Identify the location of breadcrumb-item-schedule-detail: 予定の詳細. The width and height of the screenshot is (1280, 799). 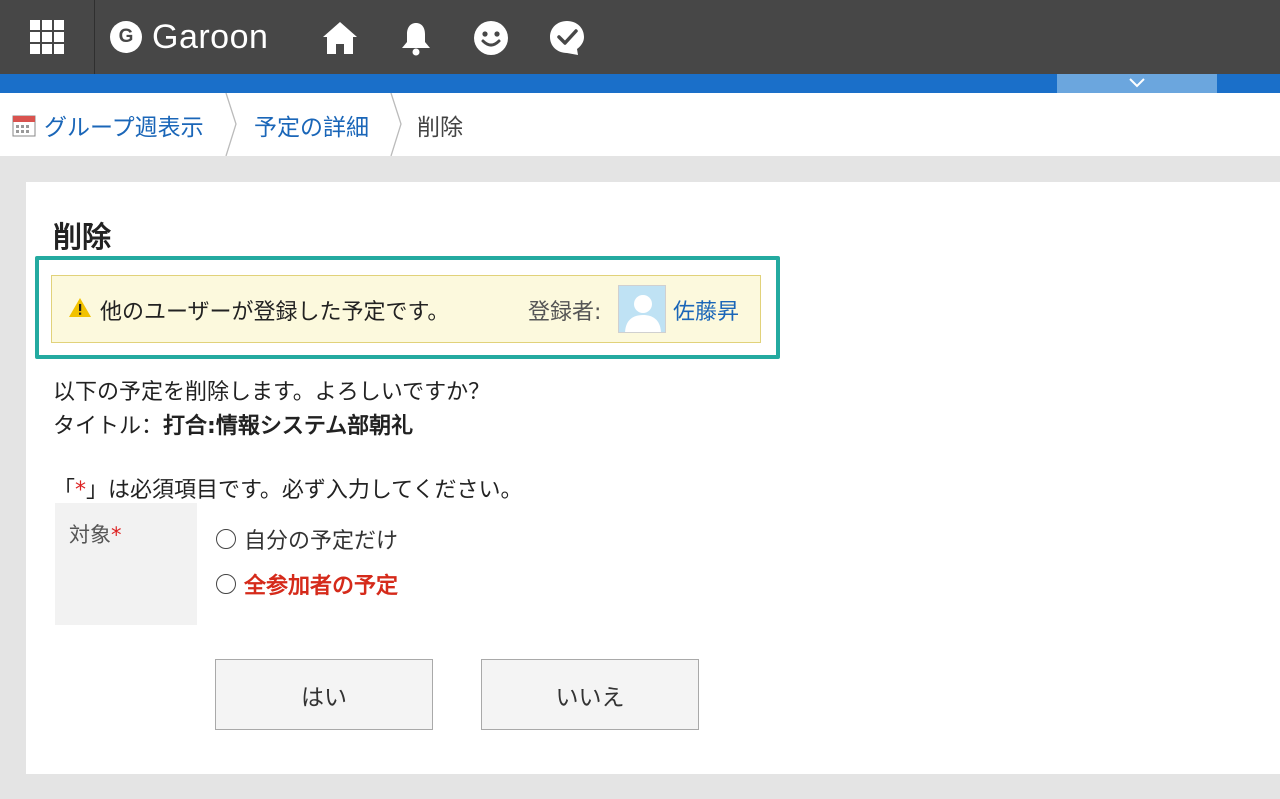
(311, 124).